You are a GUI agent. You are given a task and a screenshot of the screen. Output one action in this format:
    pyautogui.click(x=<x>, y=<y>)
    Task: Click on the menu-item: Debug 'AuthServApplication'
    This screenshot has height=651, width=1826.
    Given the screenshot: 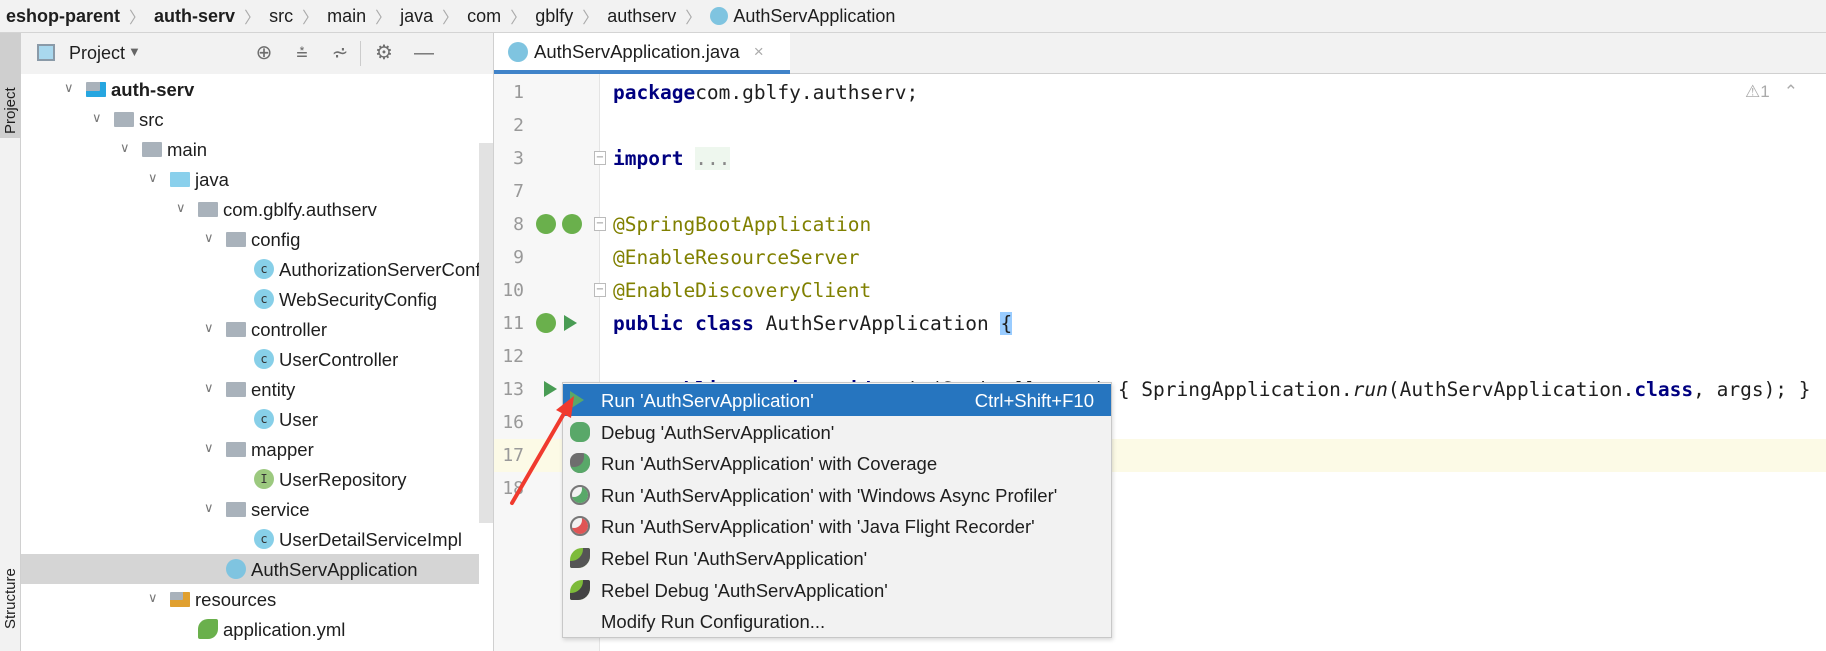 What is the action you would take?
    pyautogui.click(x=837, y=432)
    